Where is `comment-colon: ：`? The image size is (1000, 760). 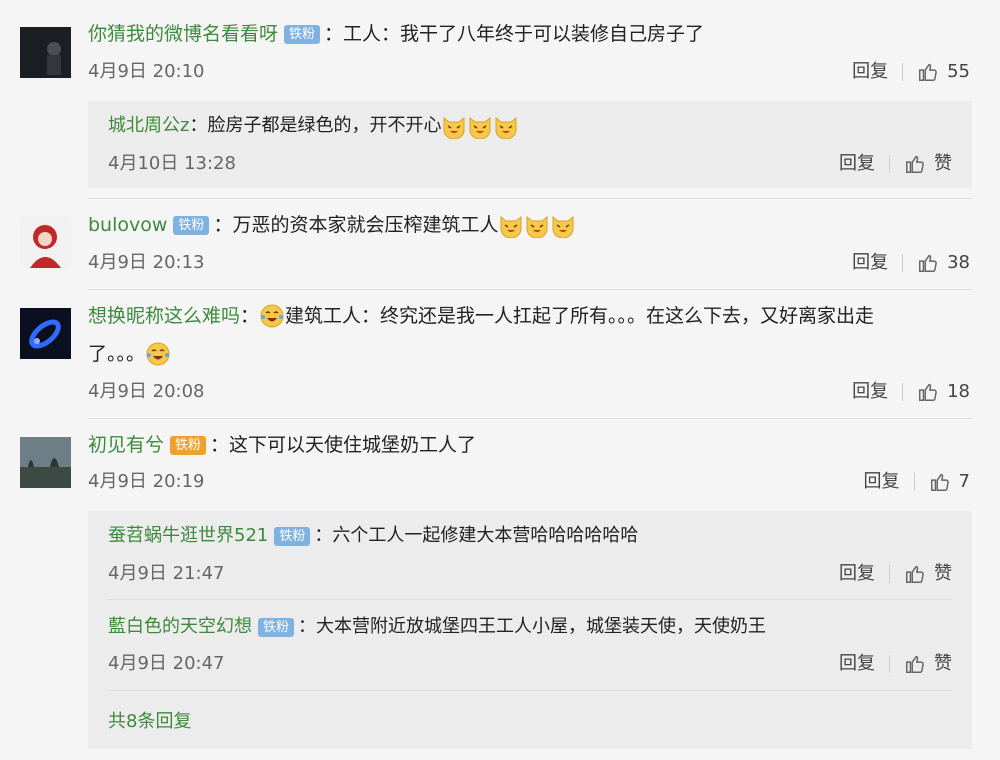 comment-colon: ： is located at coordinates (250, 316).